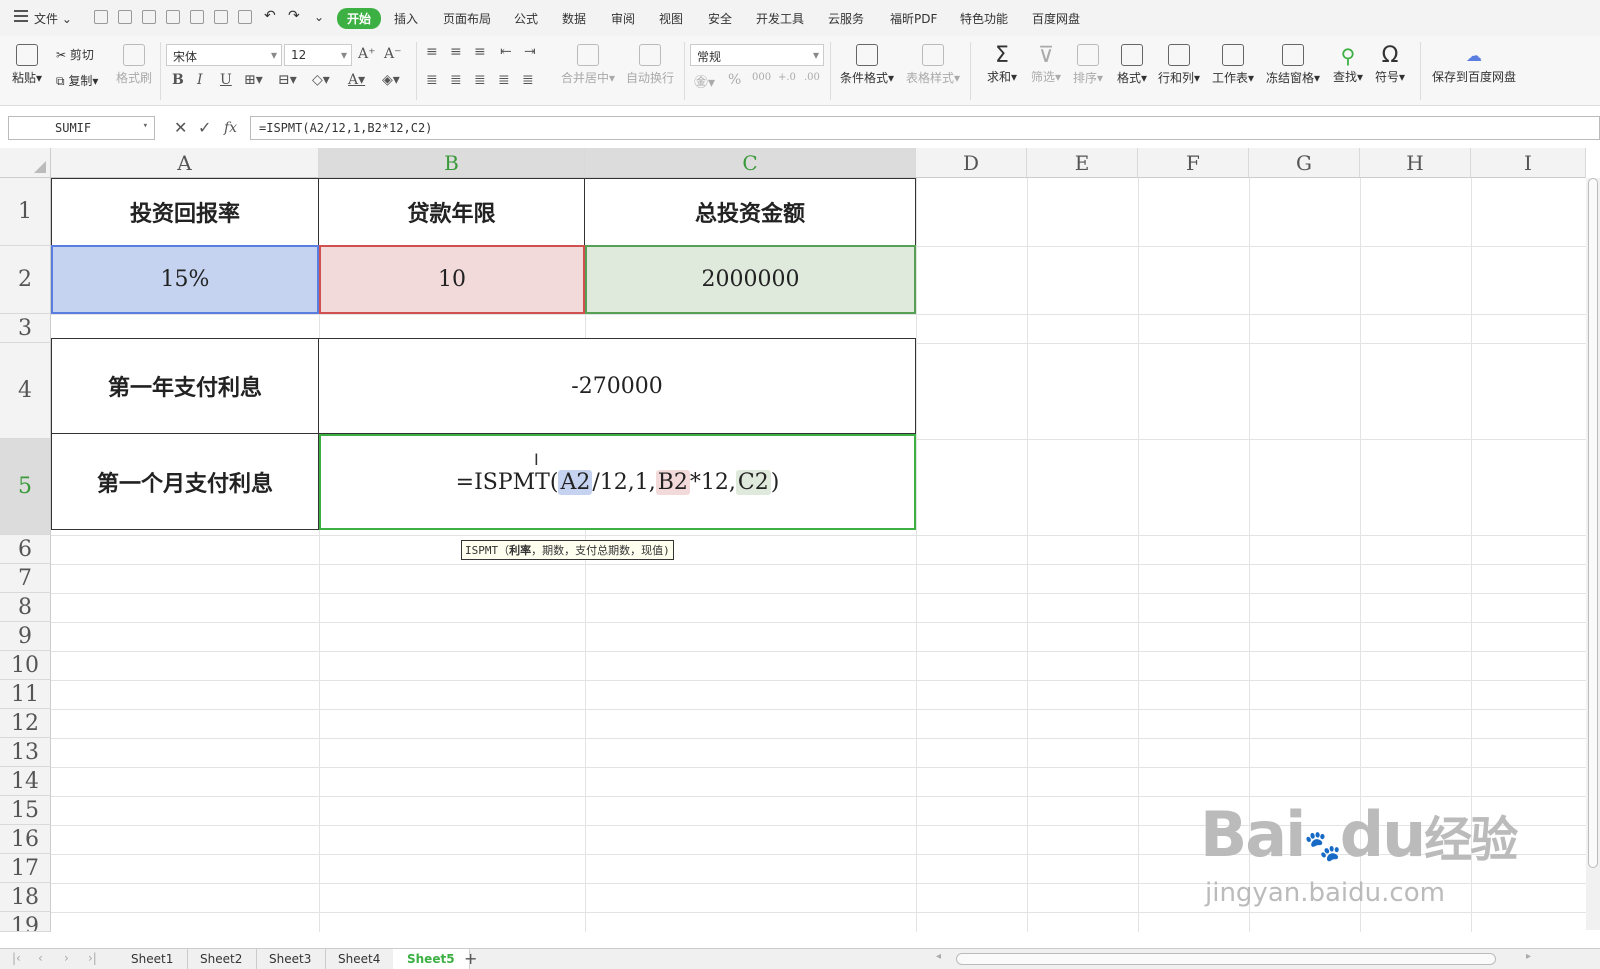 This screenshot has height=969, width=1600. I want to click on formula-input: =ISPMT(A2/12,1,B2*12,C2), so click(925, 128).